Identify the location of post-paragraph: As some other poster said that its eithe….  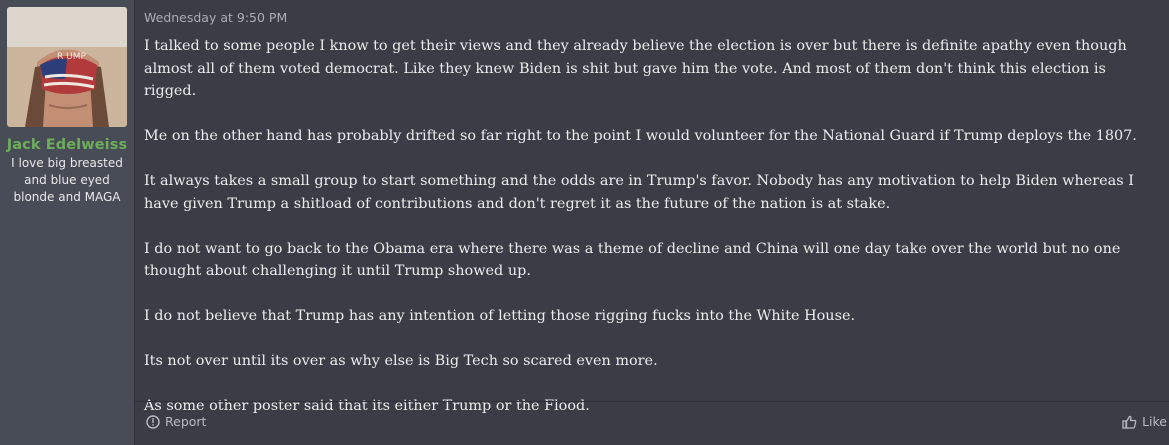
(367, 406).